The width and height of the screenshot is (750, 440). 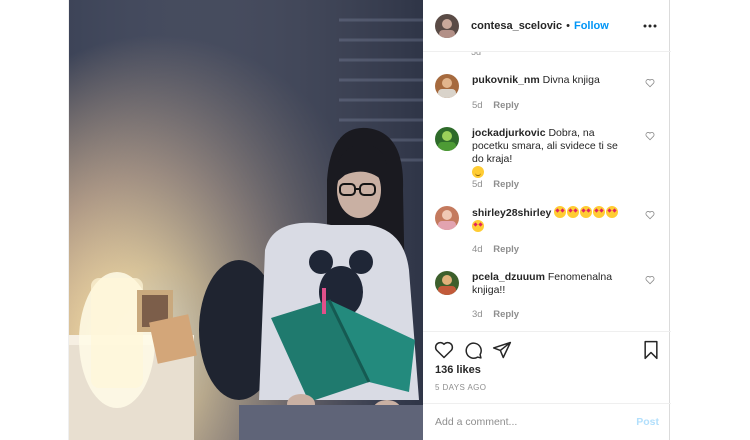 I want to click on more-options-icon, so click(x=650, y=26).